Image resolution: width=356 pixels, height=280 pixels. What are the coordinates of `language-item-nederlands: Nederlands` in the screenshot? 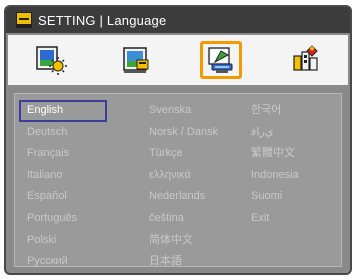 It's located at (191, 197).